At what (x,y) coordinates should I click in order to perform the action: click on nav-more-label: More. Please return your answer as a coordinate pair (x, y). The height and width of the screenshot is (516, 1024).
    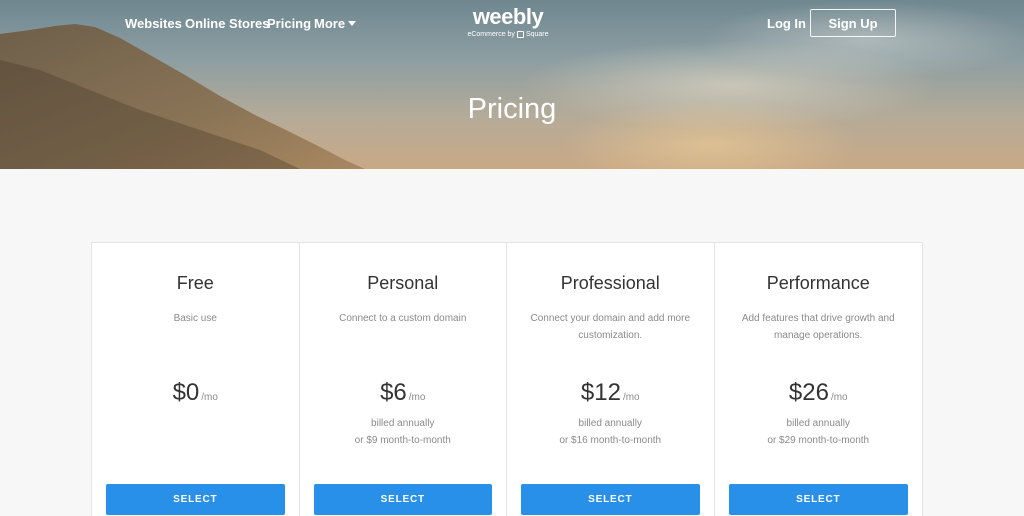
    Looking at the image, I should click on (330, 23).